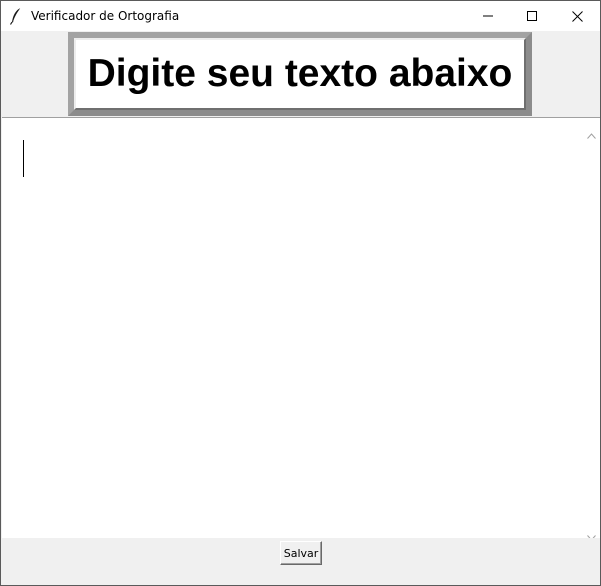 Image resolution: width=601 pixels, height=586 pixels. I want to click on close-icon, so click(577, 16).